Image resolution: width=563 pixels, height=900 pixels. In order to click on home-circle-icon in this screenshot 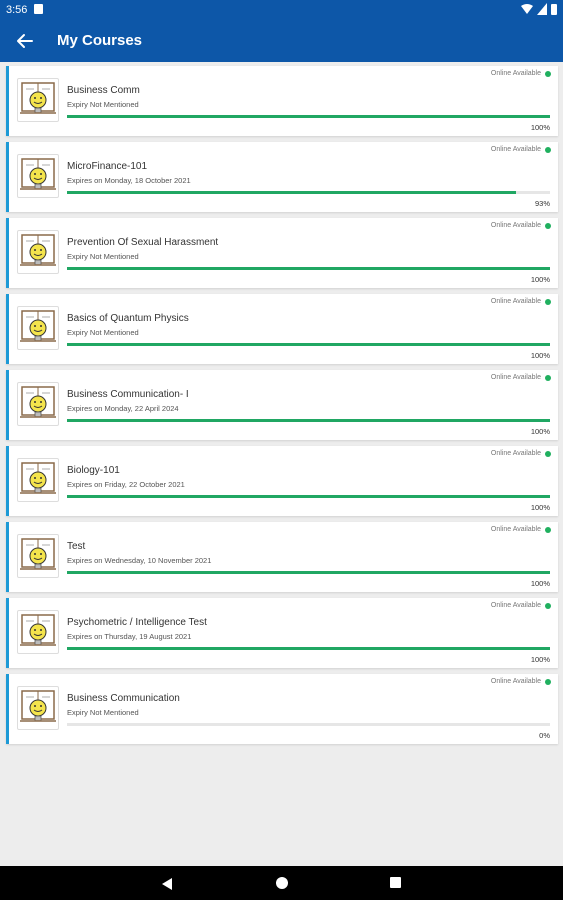, I will do `click(282, 883)`.